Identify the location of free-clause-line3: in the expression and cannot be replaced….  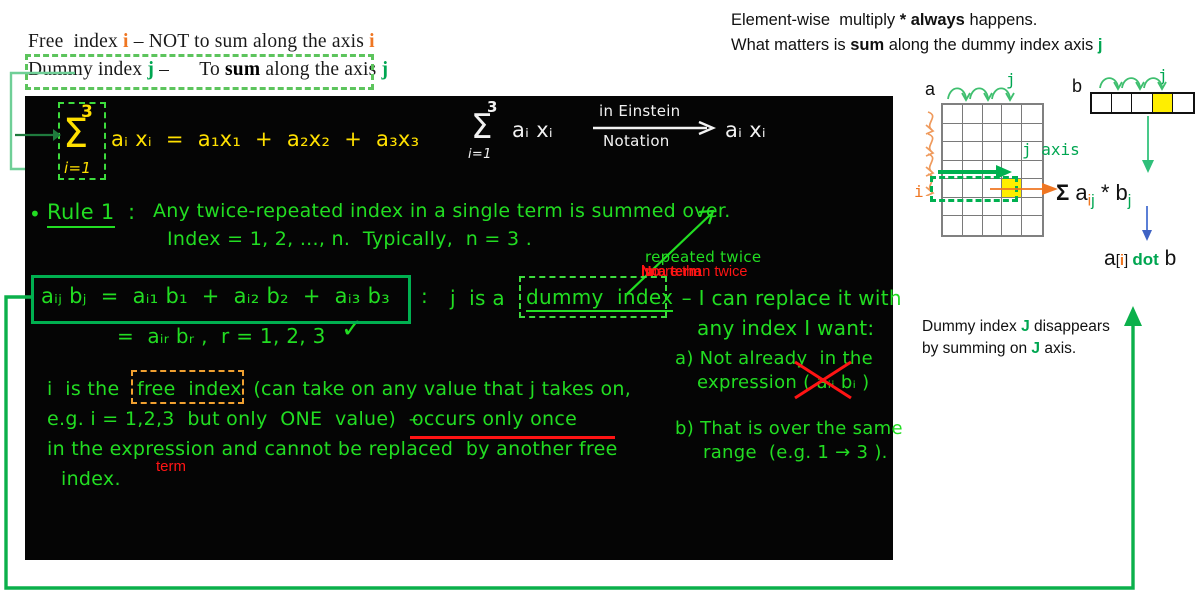
(332, 449).